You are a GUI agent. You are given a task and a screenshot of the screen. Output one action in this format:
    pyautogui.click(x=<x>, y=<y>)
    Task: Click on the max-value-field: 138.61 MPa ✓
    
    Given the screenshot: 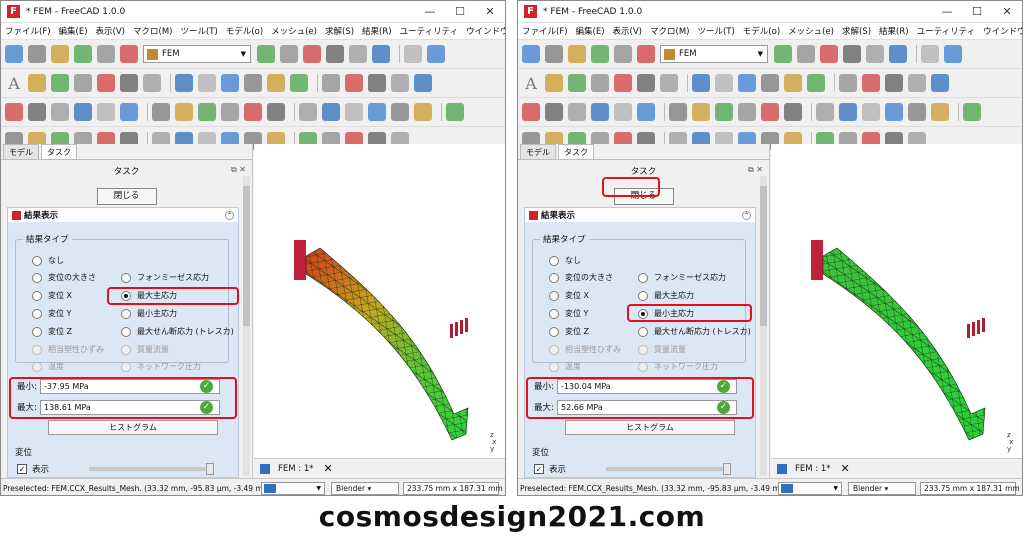 What is the action you would take?
    pyautogui.click(x=130, y=407)
    